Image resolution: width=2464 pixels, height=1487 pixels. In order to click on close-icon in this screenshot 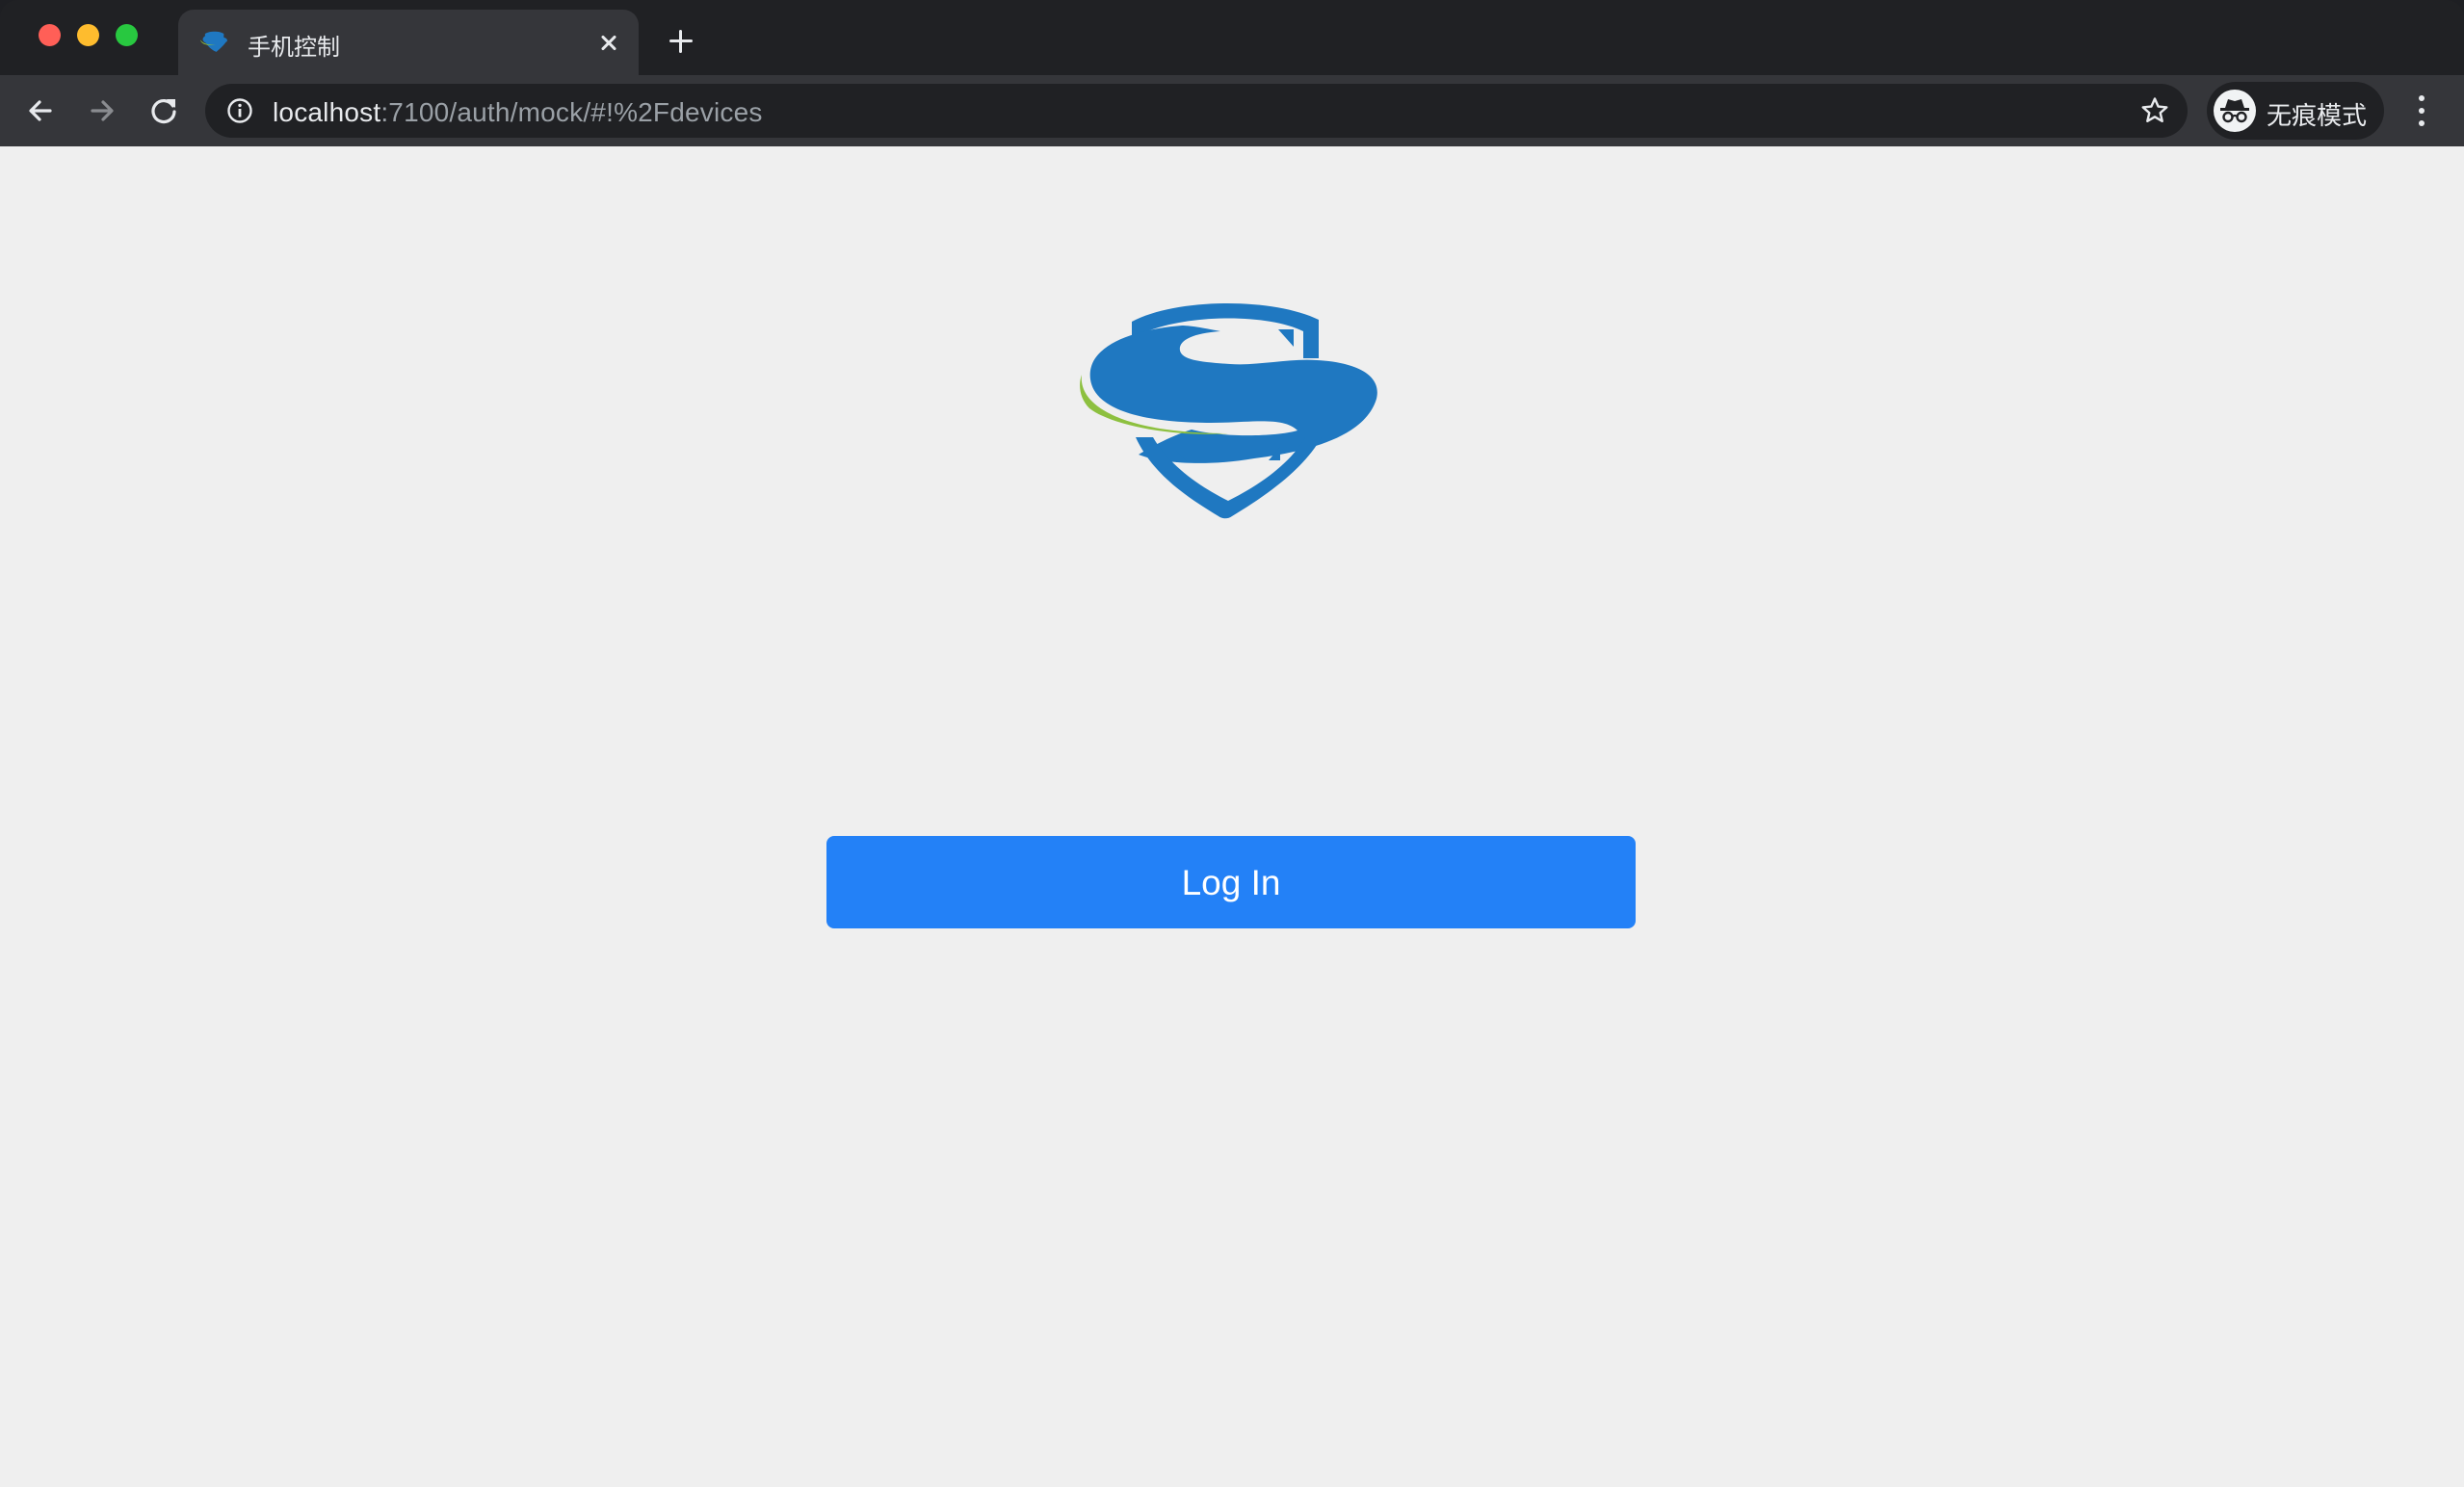, I will do `click(608, 42)`.